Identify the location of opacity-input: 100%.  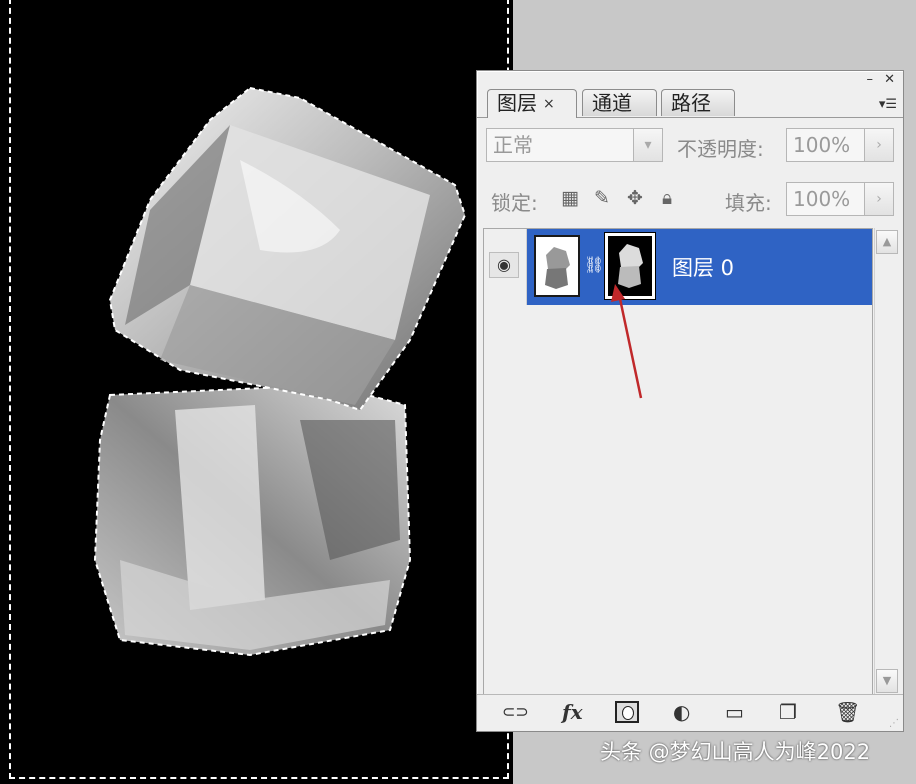
(828, 145).